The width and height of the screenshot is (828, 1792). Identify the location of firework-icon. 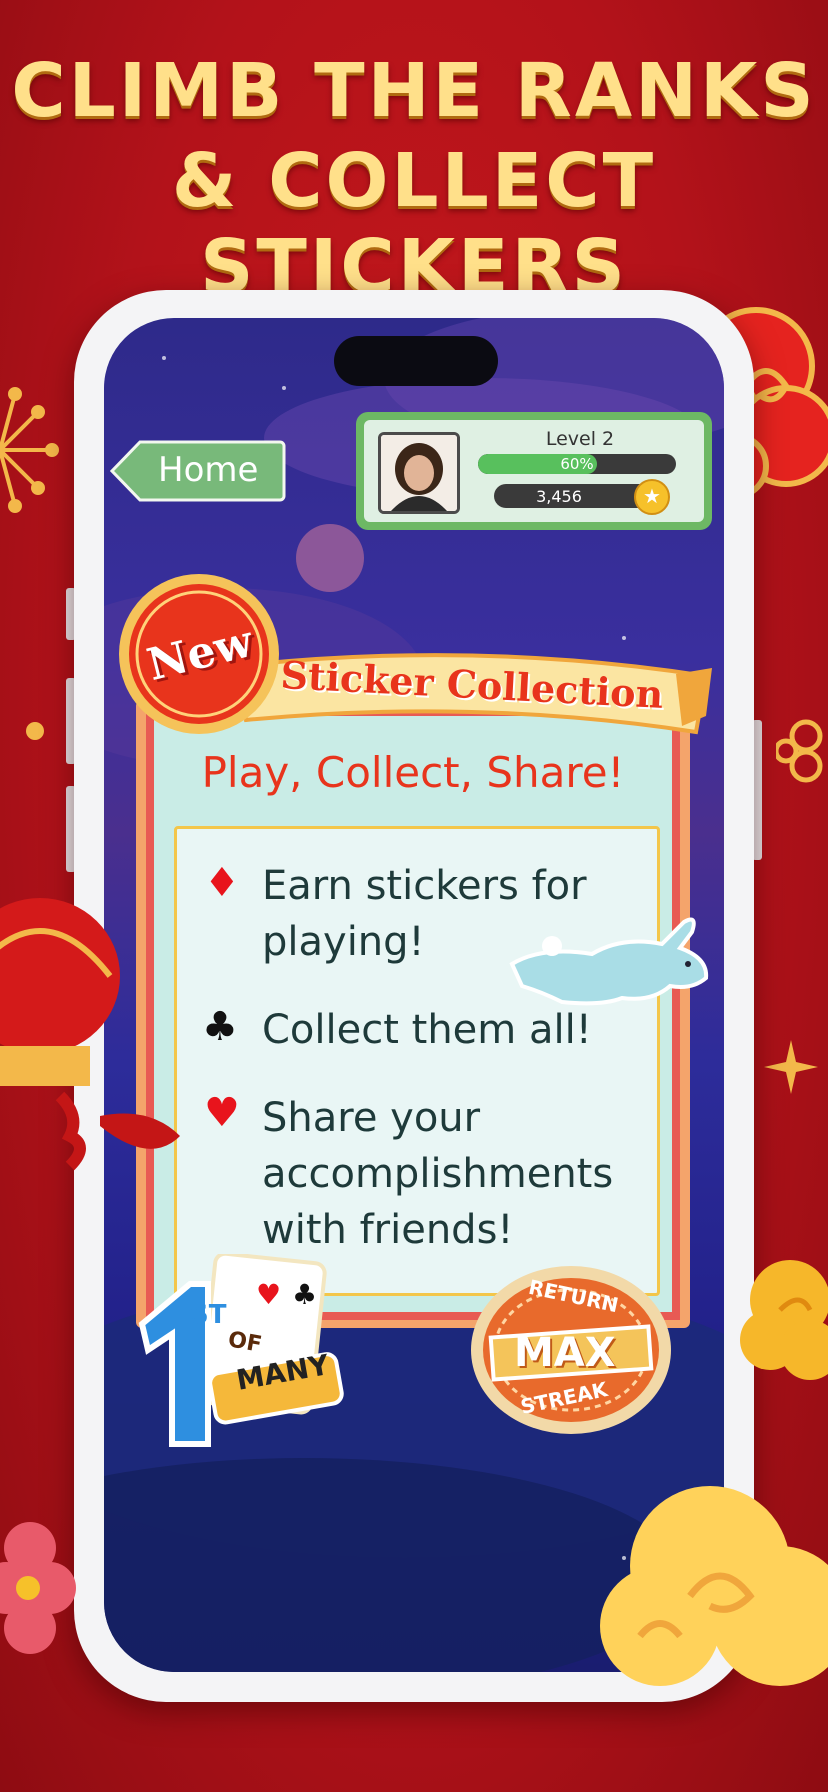
(29, 450).